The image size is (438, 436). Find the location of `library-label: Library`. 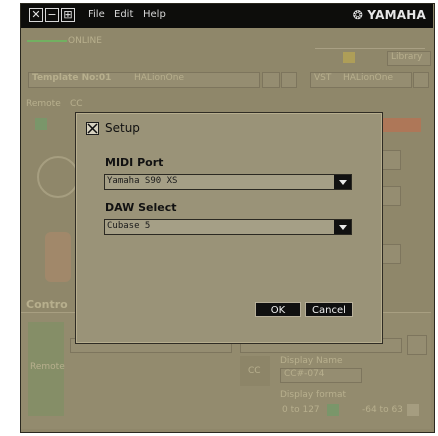

library-label: Library is located at coordinates (407, 57).